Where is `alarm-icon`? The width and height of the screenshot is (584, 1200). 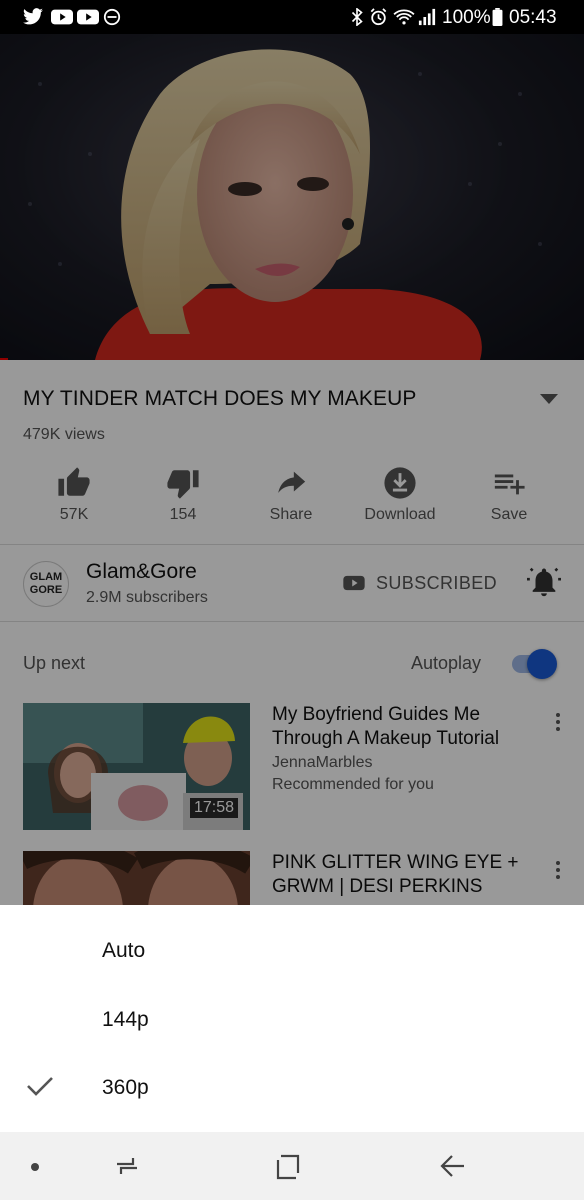 alarm-icon is located at coordinates (378, 17).